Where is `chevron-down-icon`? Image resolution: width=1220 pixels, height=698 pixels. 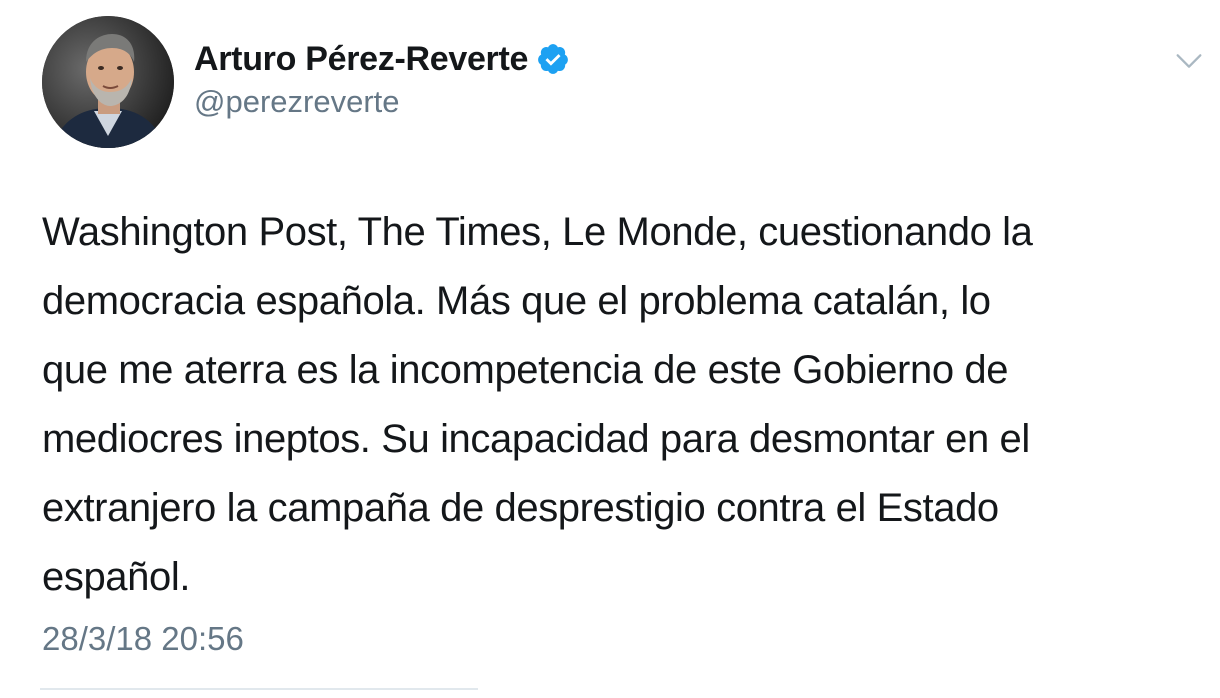 chevron-down-icon is located at coordinates (1189, 61).